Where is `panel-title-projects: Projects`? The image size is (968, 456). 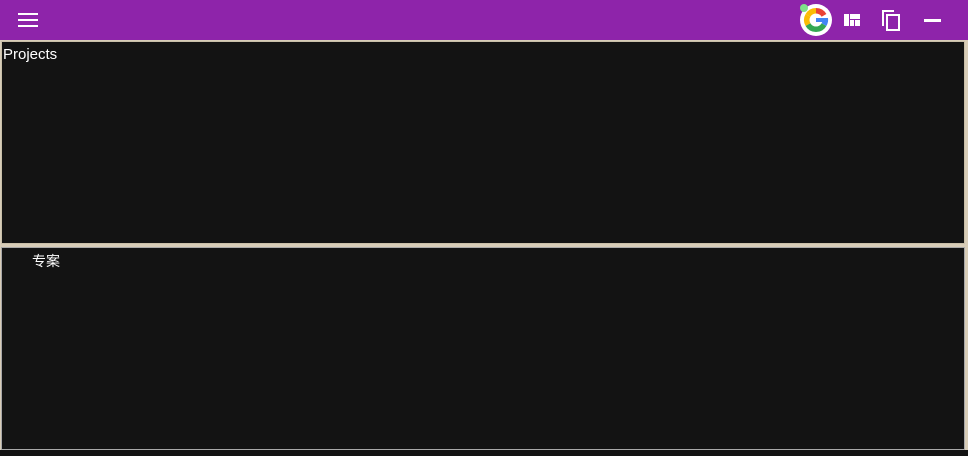 panel-title-projects: Projects is located at coordinates (30, 54).